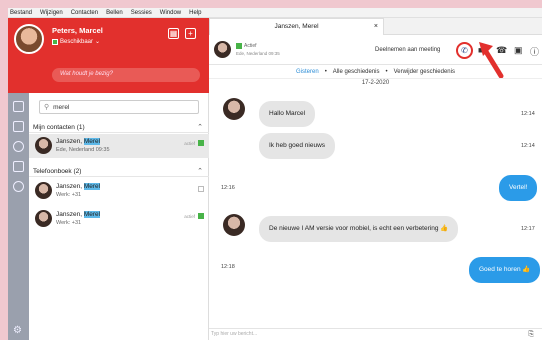 This screenshot has height=340, width=542. I want to click on message-in: Ik heb goed nieuws, so click(297, 146).